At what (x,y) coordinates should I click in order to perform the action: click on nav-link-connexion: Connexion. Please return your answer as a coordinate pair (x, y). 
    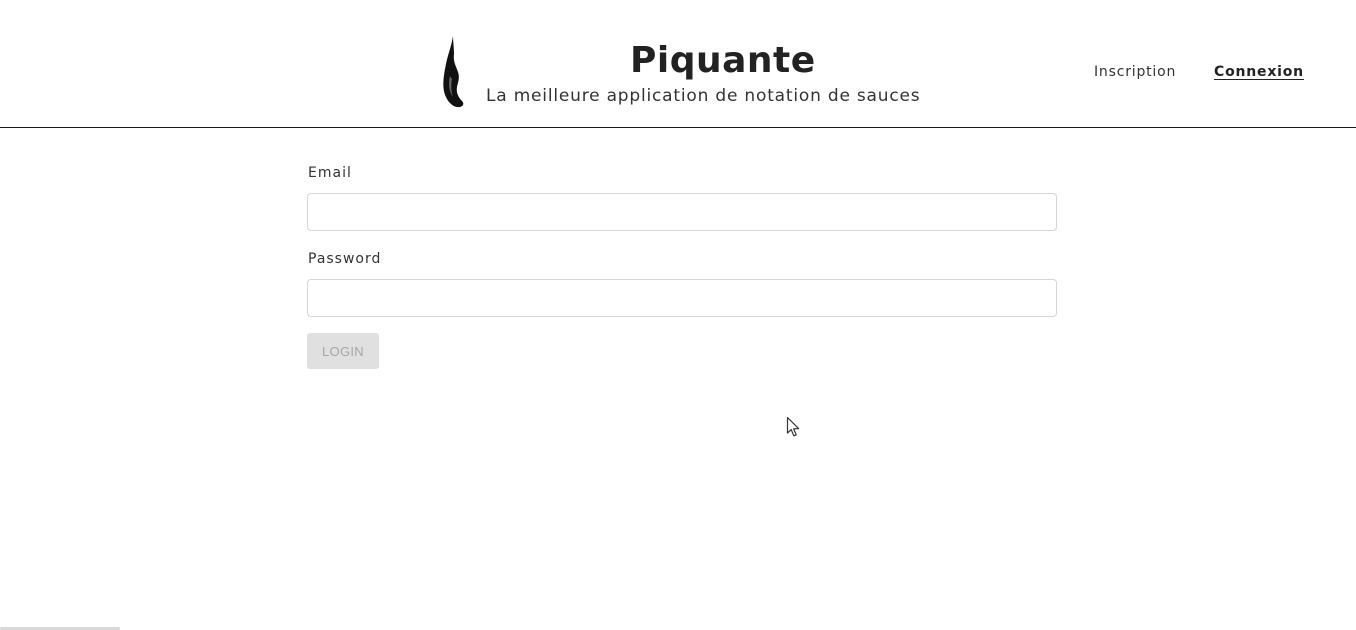
    Looking at the image, I should click on (1259, 72).